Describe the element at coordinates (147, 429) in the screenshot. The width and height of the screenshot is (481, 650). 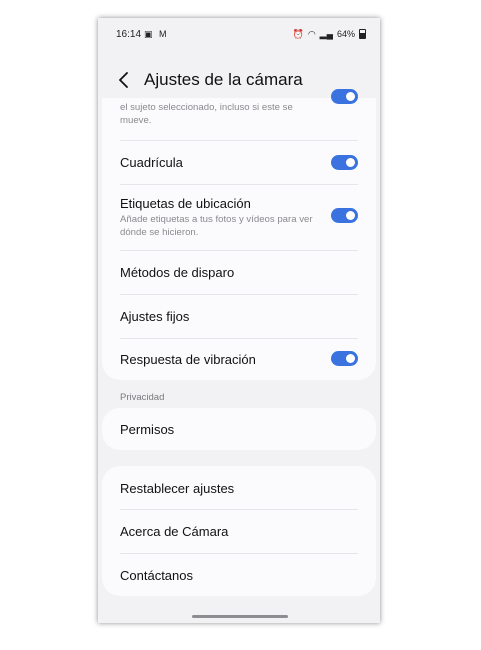
I see `permissions-label: Permisos` at that location.